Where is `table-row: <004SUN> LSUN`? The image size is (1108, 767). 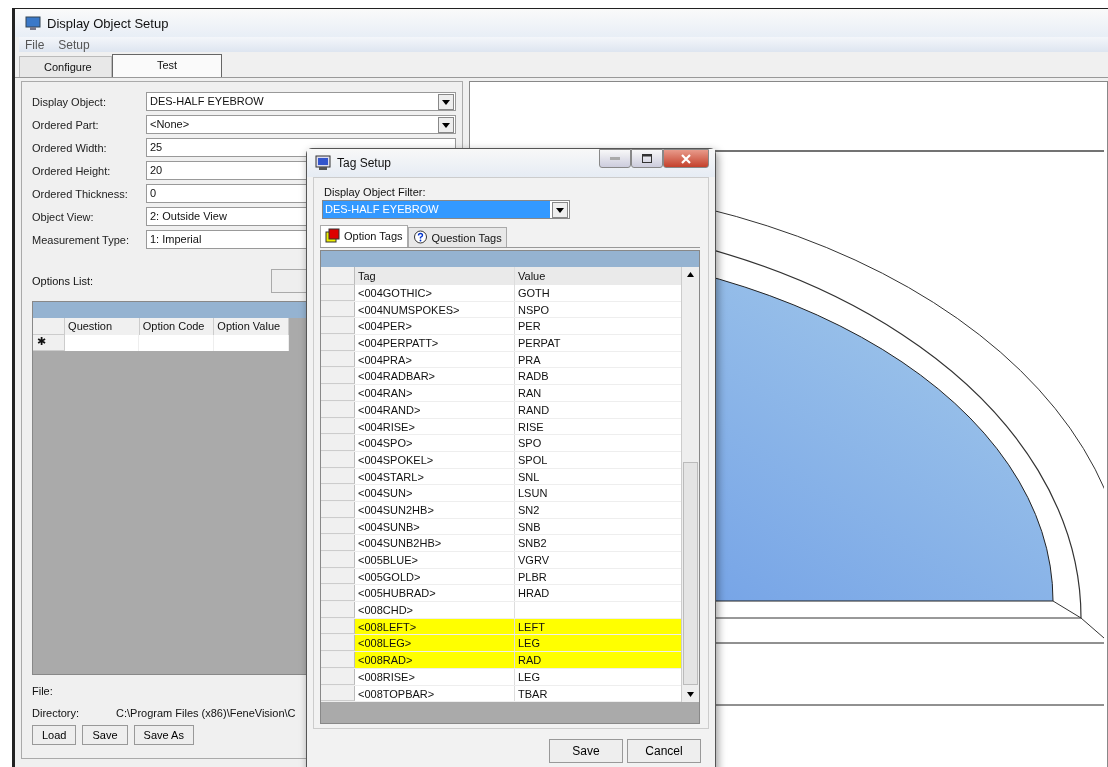 table-row: <004SUN> LSUN is located at coordinates (501, 493).